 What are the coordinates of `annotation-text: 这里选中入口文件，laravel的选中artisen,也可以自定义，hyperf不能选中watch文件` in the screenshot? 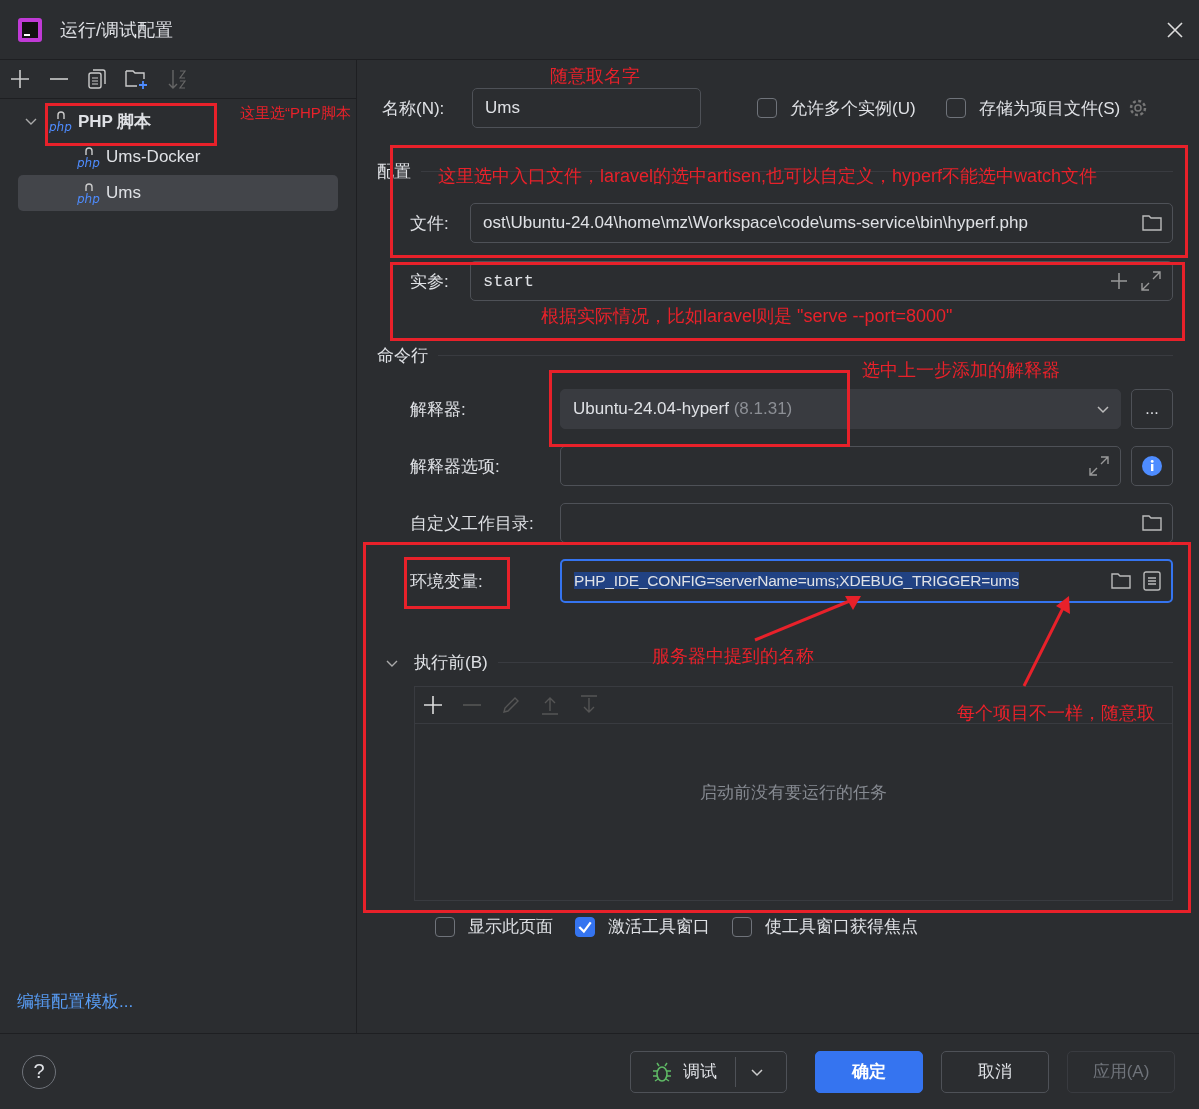 It's located at (768, 176).